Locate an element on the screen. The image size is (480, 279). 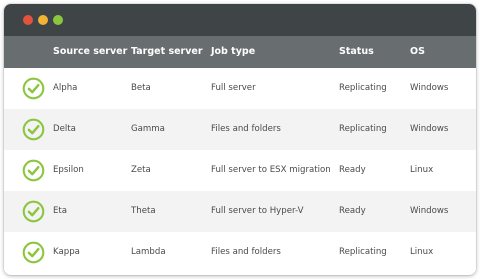
target-server-cell: Zeta is located at coordinates (141, 170).